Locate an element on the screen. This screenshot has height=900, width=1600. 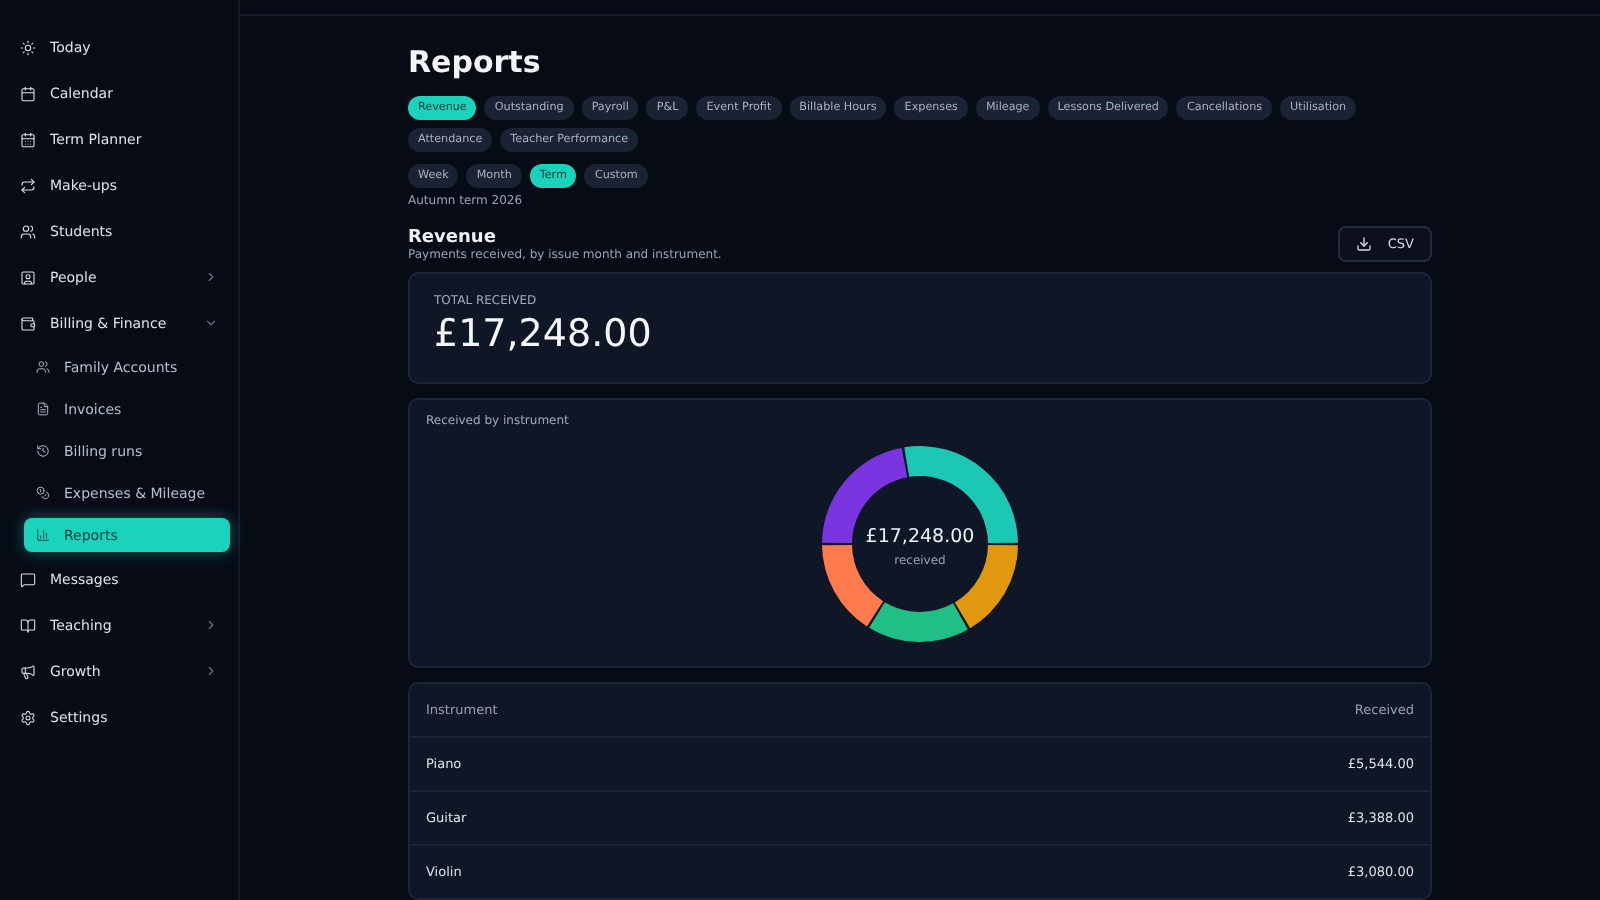
swap-arrows-icon is located at coordinates (28, 185).